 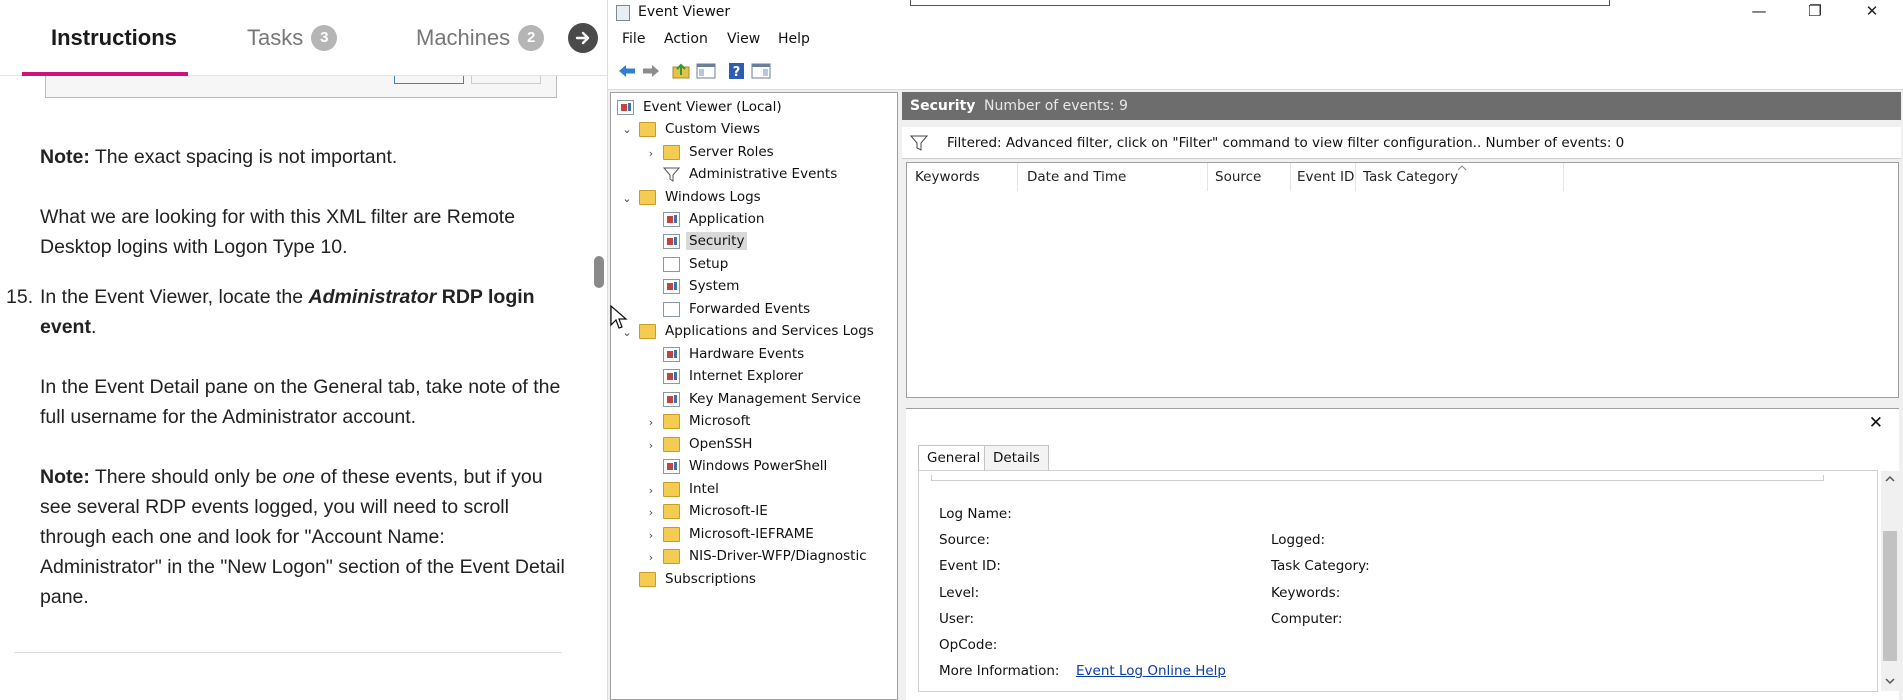 I want to click on minimize-icon: —, so click(x=1759, y=11).